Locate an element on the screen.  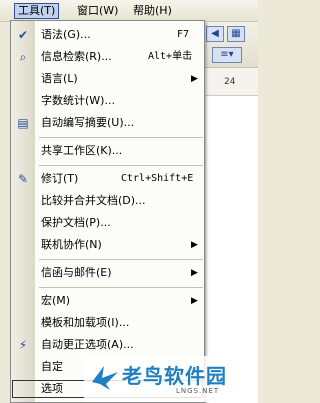
menu-item-grammar: ✔ 语法(G)... F7 is located at coordinates (107, 35).